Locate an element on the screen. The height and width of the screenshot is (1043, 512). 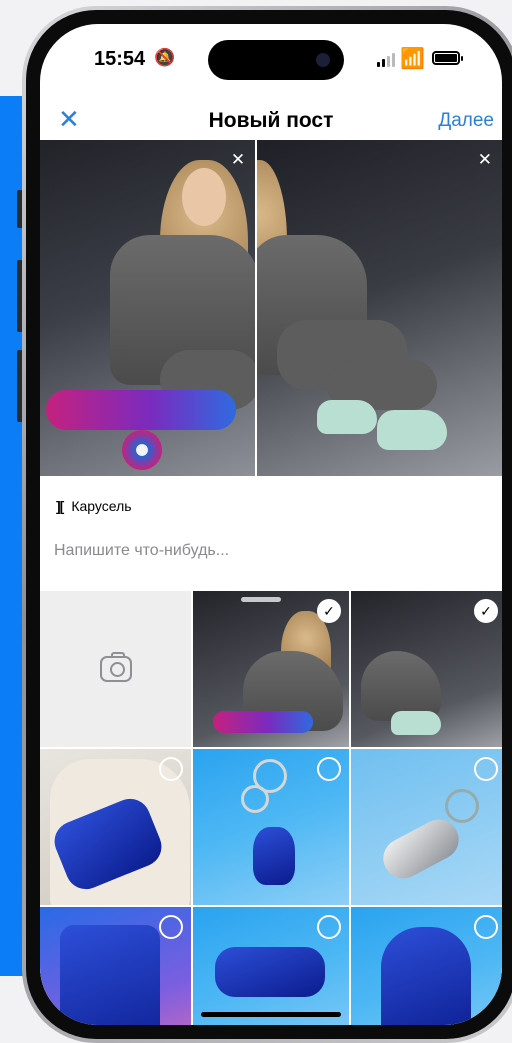
status-bar: 15:54 🔕 📶 is located at coordinates (271, 60).